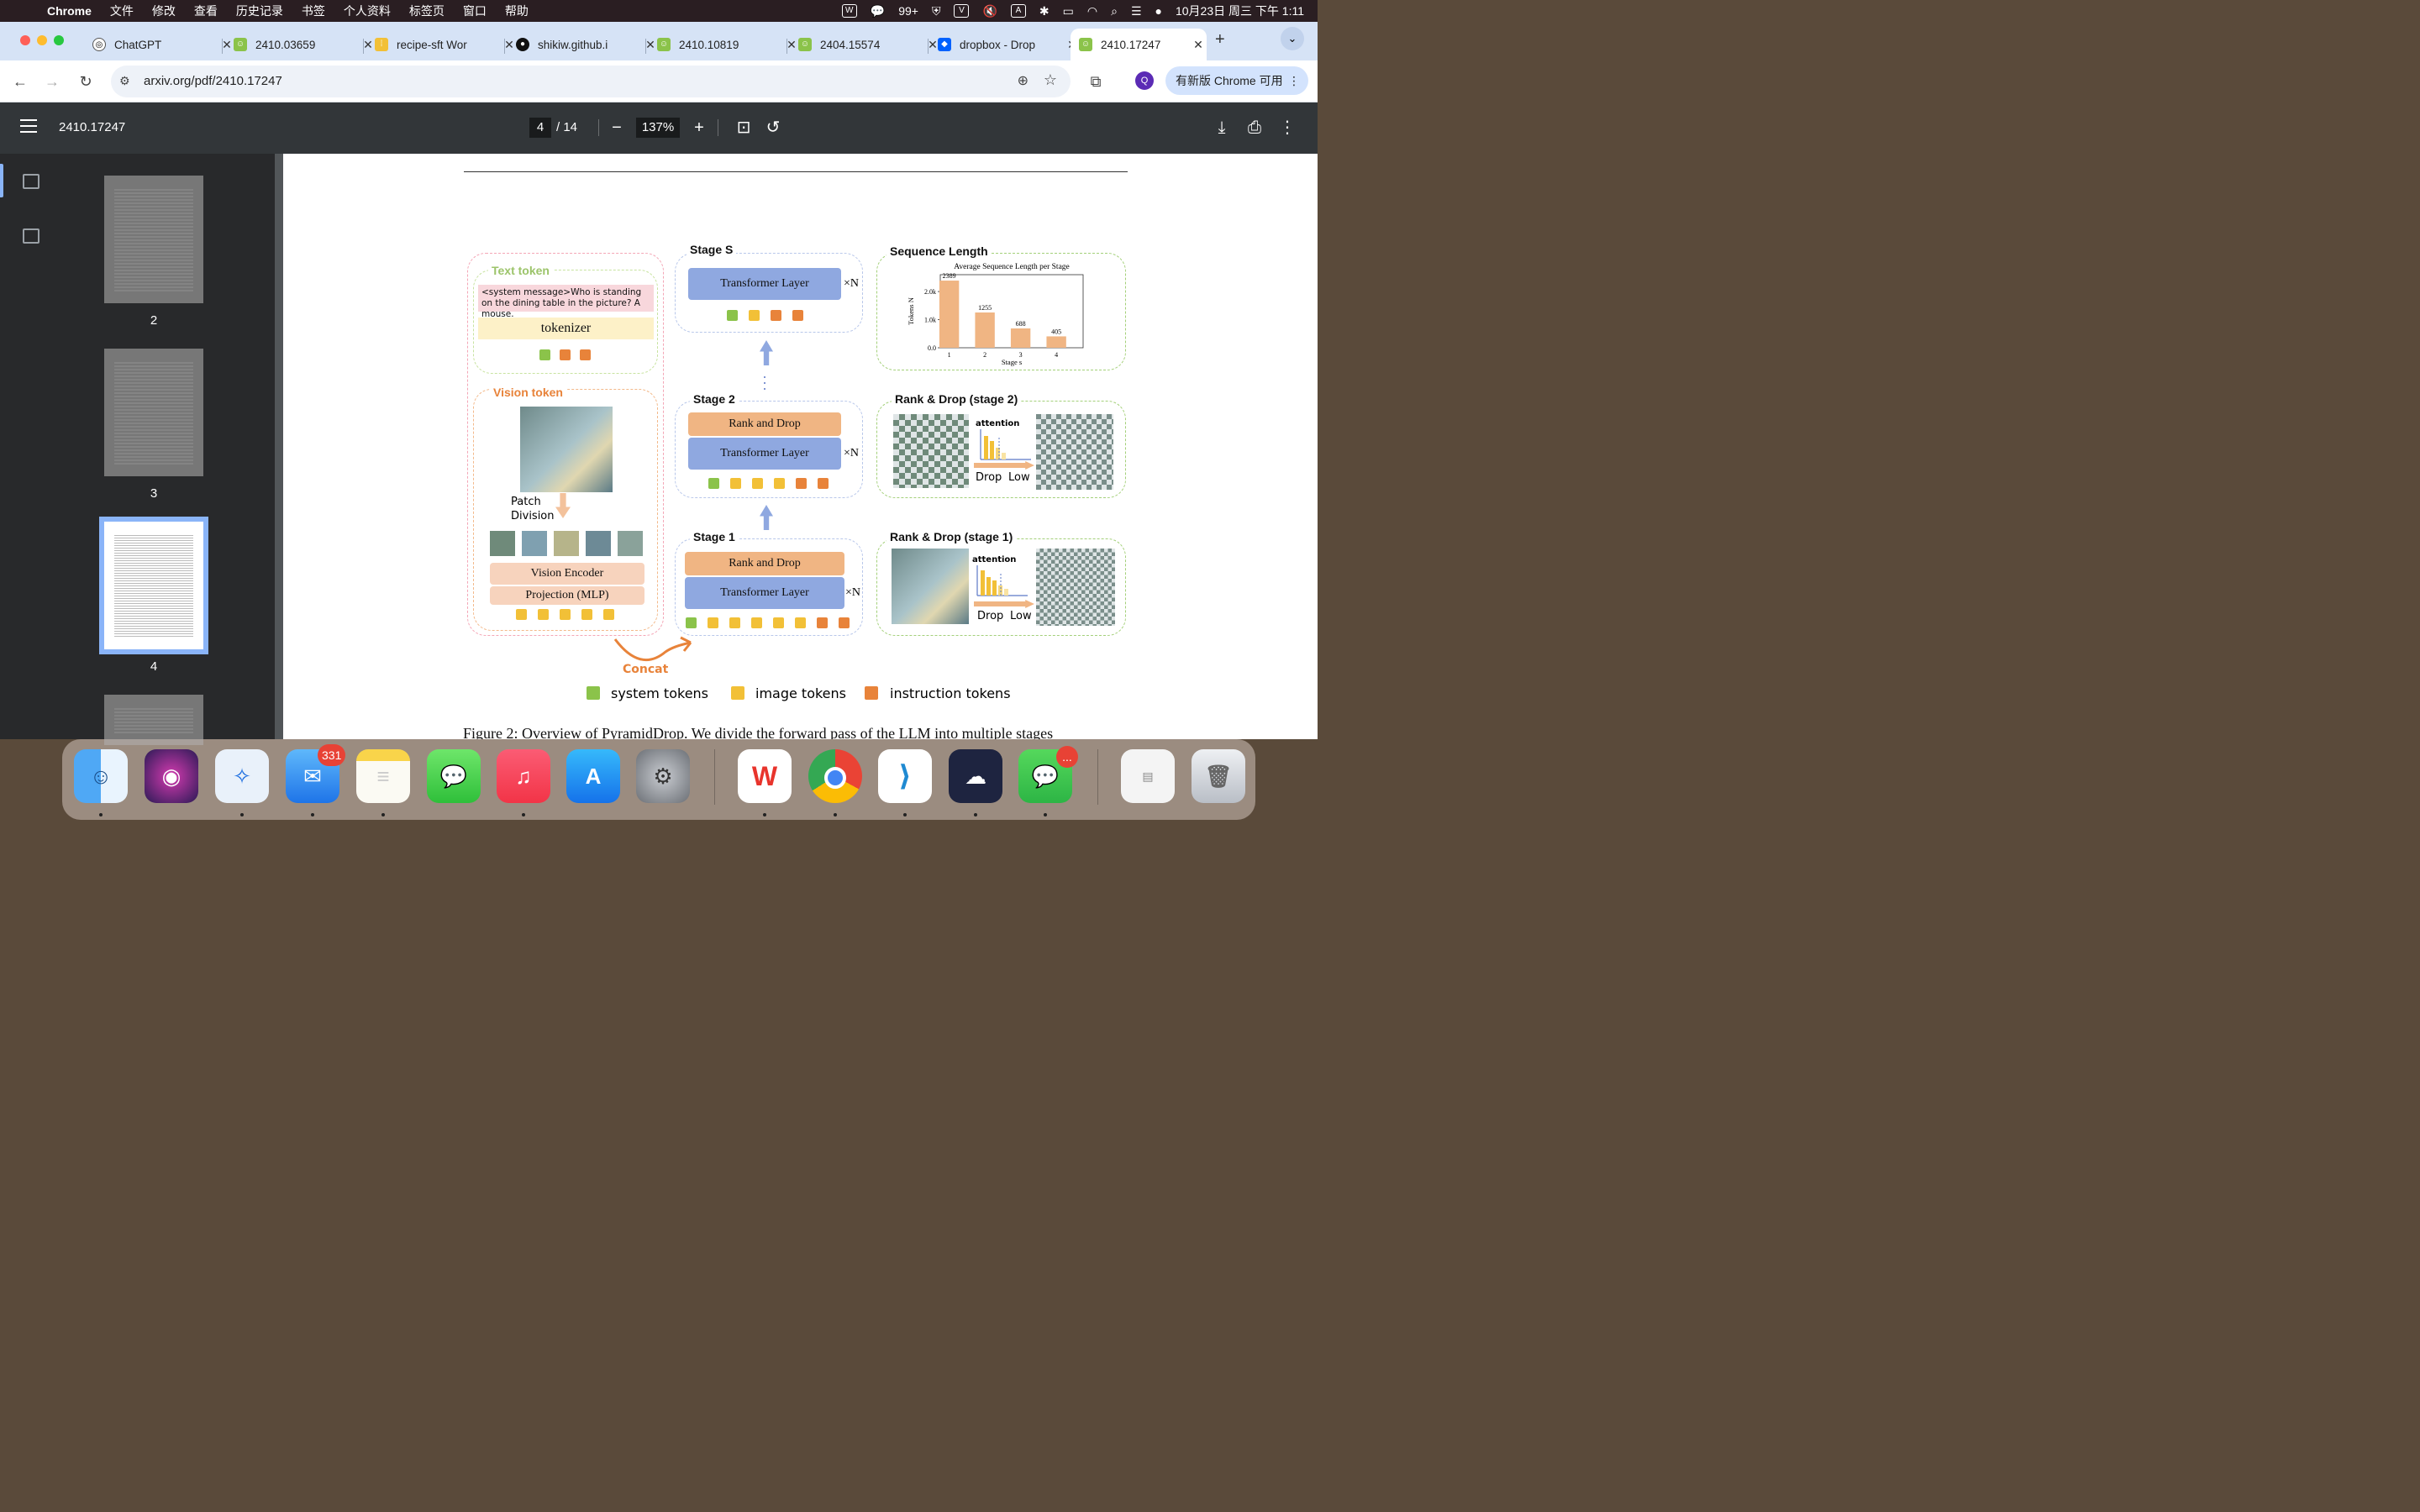  I want to click on fit-page-icon: ⊡, so click(744, 128).